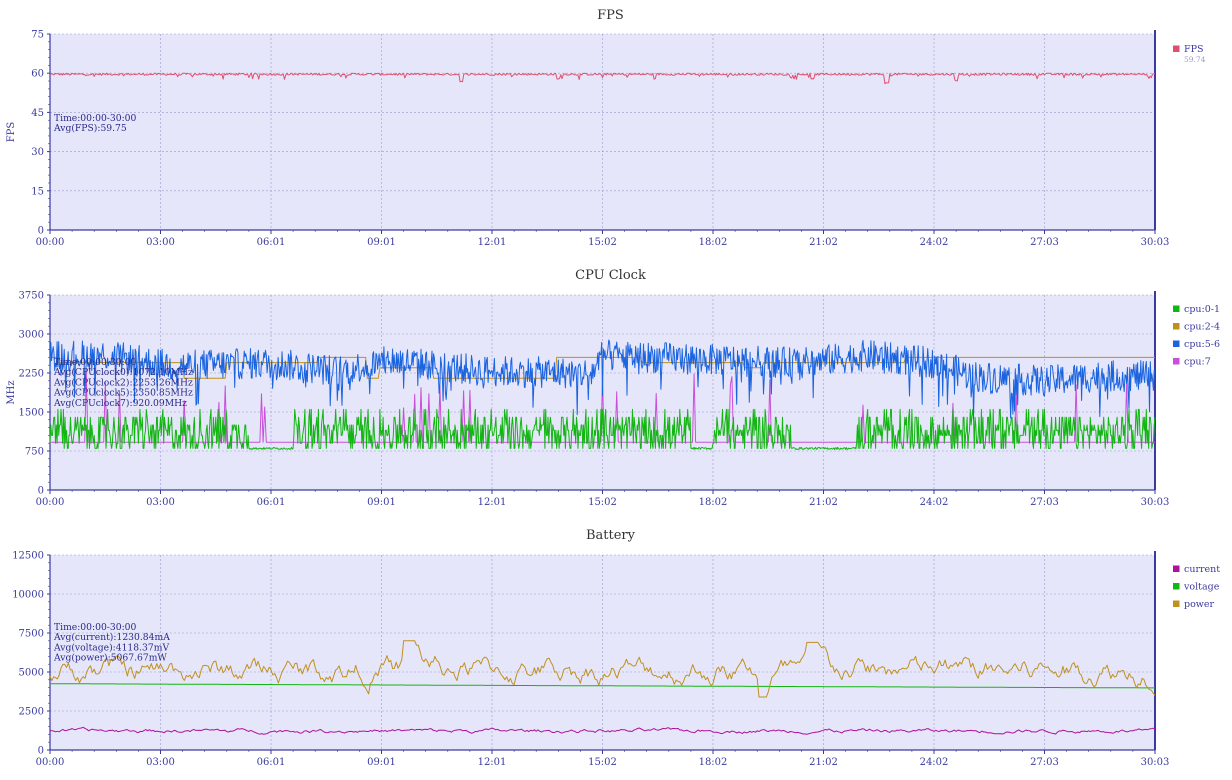 The height and width of the screenshot is (780, 1232). What do you see at coordinates (11, 392) in the screenshot?
I see `y-axis-label: MHz` at bounding box center [11, 392].